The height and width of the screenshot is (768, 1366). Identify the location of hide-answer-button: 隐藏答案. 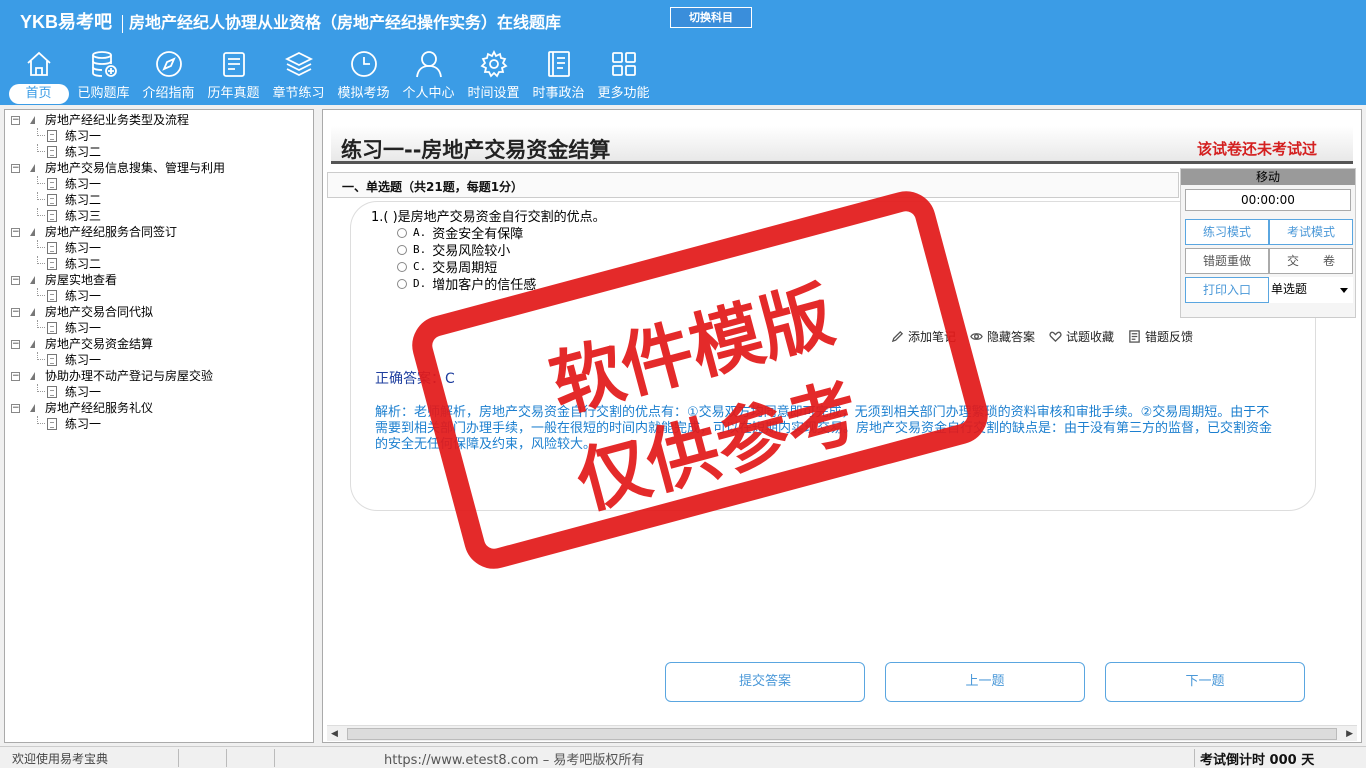
(1002, 336).